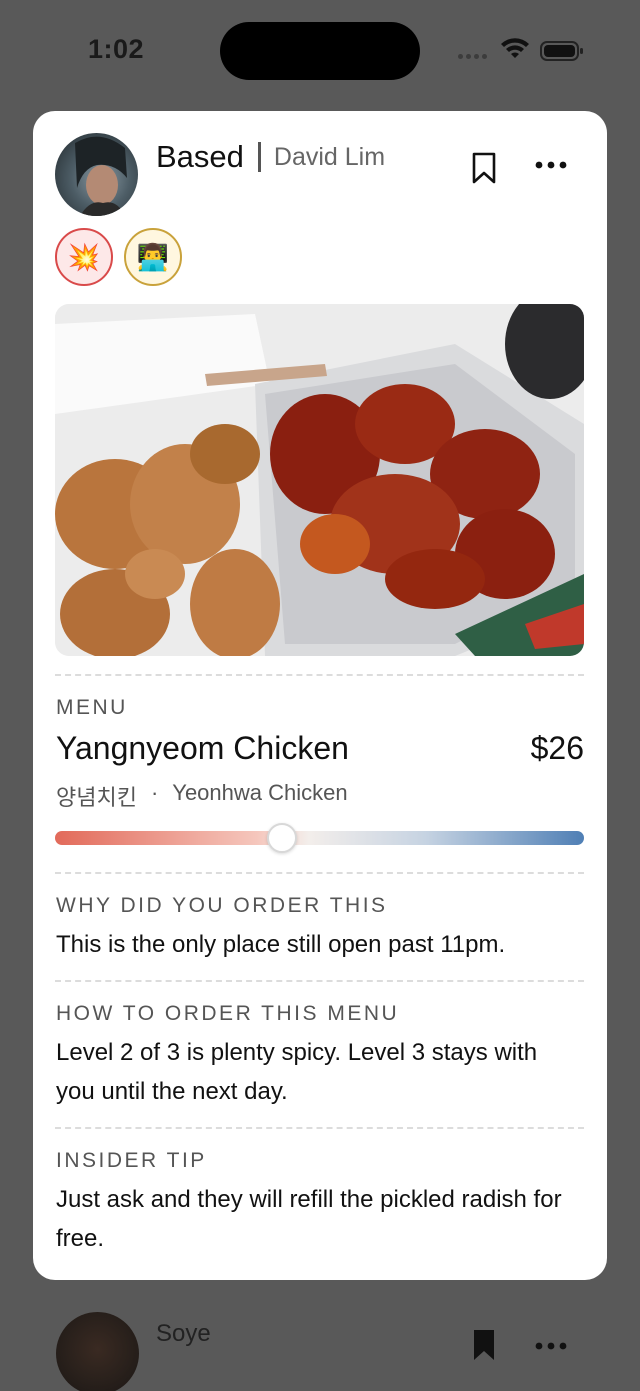 The image size is (640, 1391). What do you see at coordinates (472, 56) in the screenshot?
I see `signal-icon` at bounding box center [472, 56].